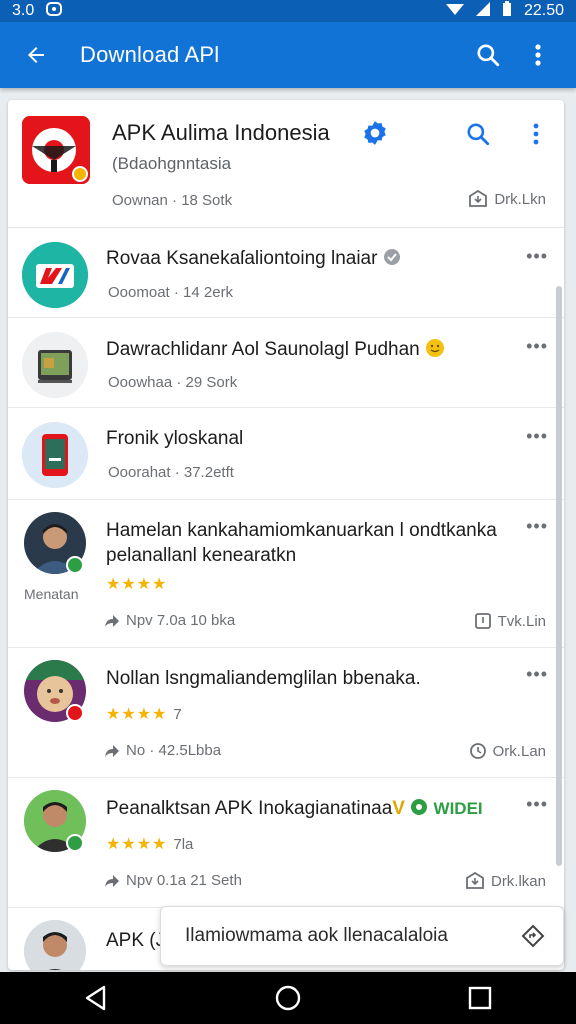 This screenshot has width=576, height=1024. Describe the element at coordinates (75, 713) in the screenshot. I see `live-badge-icon` at that location.